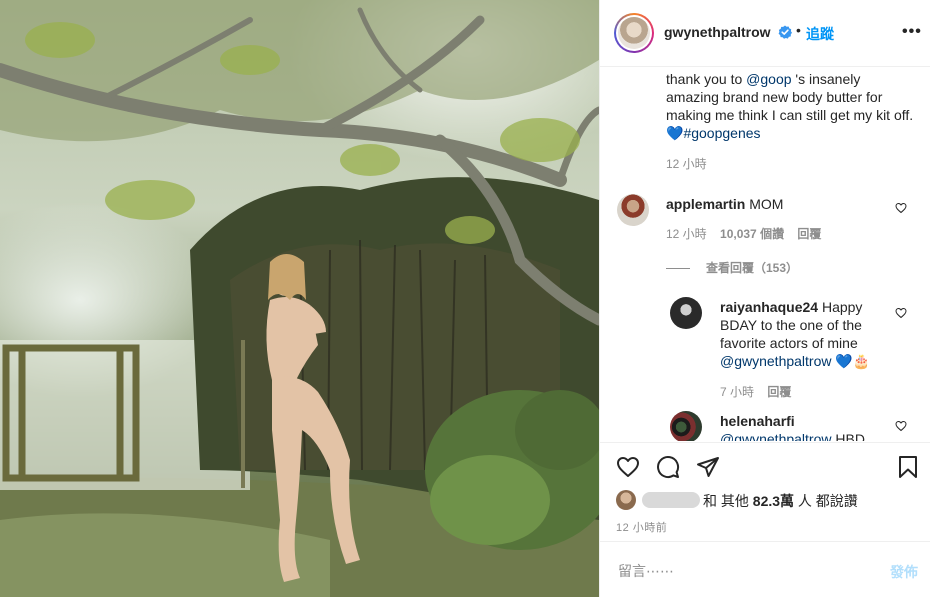  What do you see at coordinates (757, 421) in the screenshot?
I see `reply-username: helenaharfi` at bounding box center [757, 421].